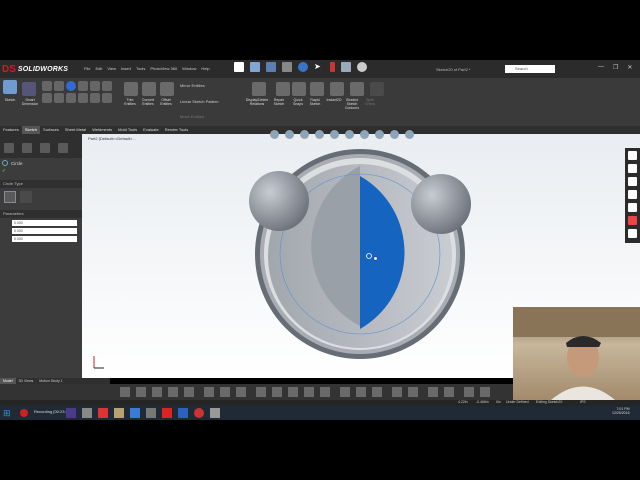 The image size is (640, 480). Describe the element at coordinates (259, 89) in the screenshot. I see `display-relations-icon` at that location.